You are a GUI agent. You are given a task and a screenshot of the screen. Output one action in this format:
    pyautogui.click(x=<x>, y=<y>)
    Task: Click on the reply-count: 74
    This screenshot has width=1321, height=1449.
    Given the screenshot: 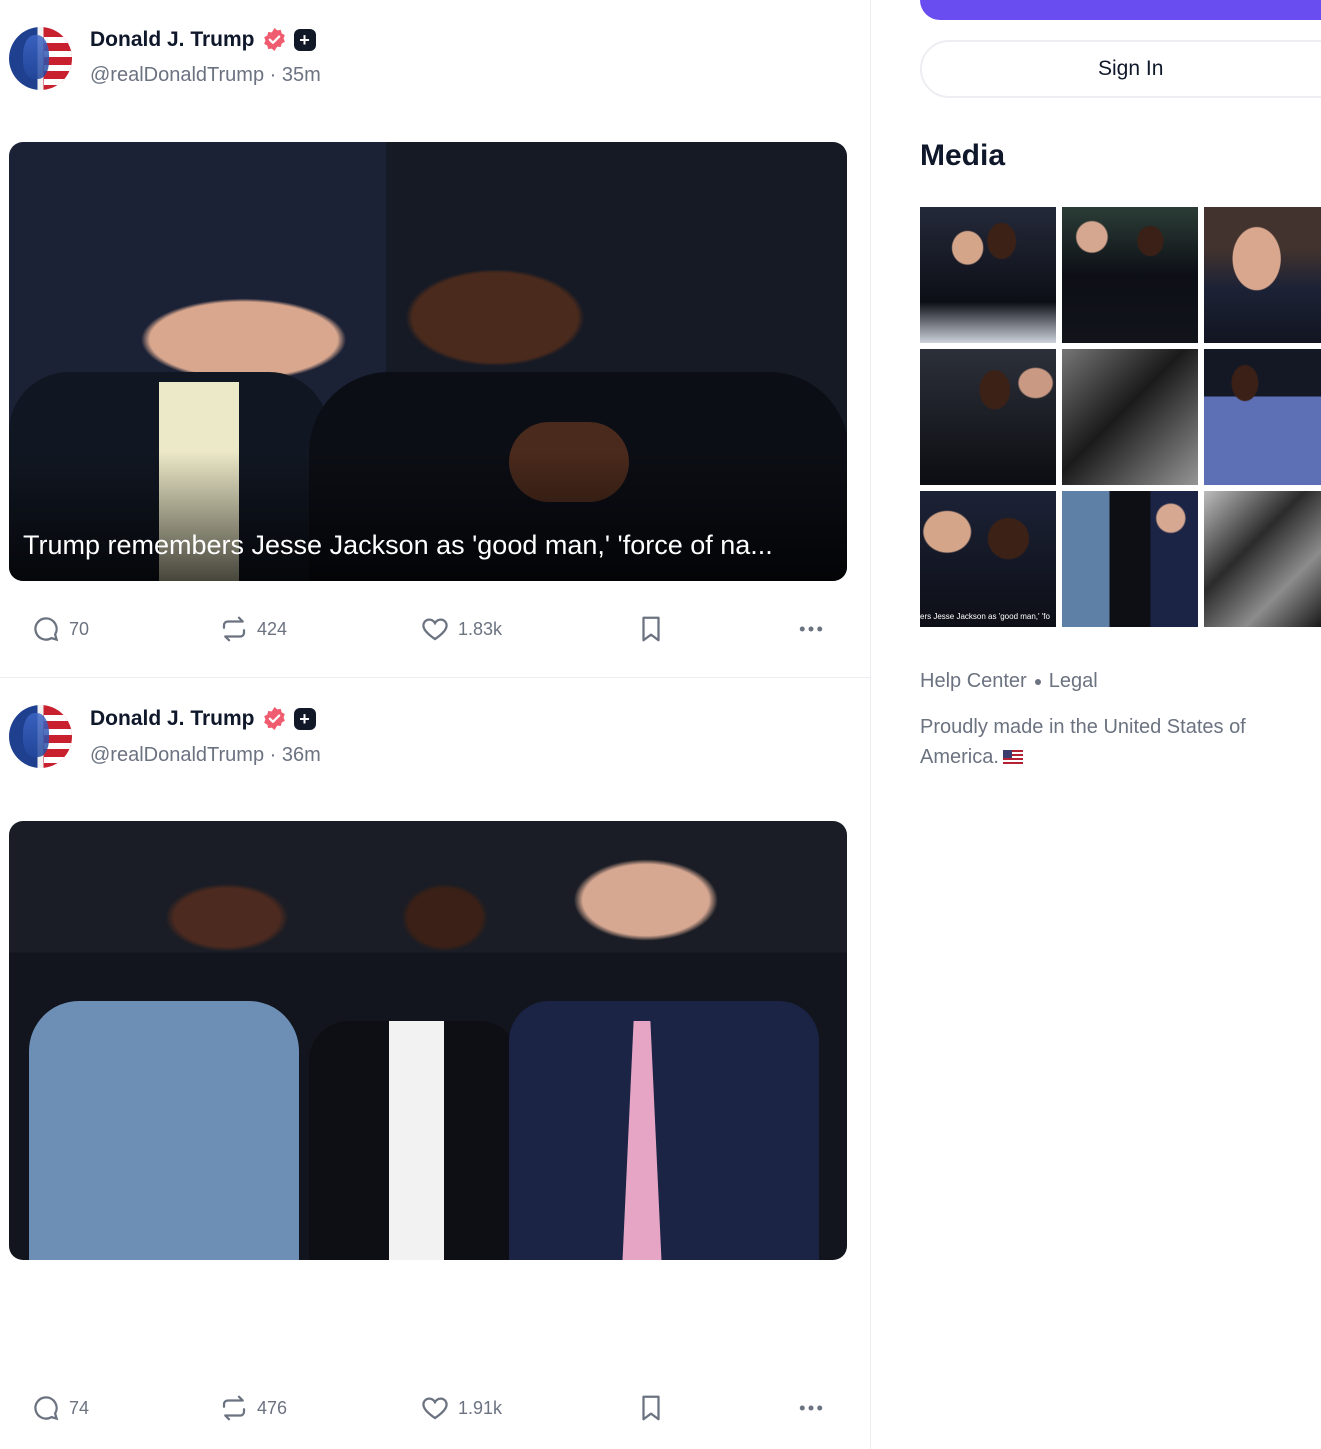 What is the action you would take?
    pyautogui.click(x=79, y=1407)
    